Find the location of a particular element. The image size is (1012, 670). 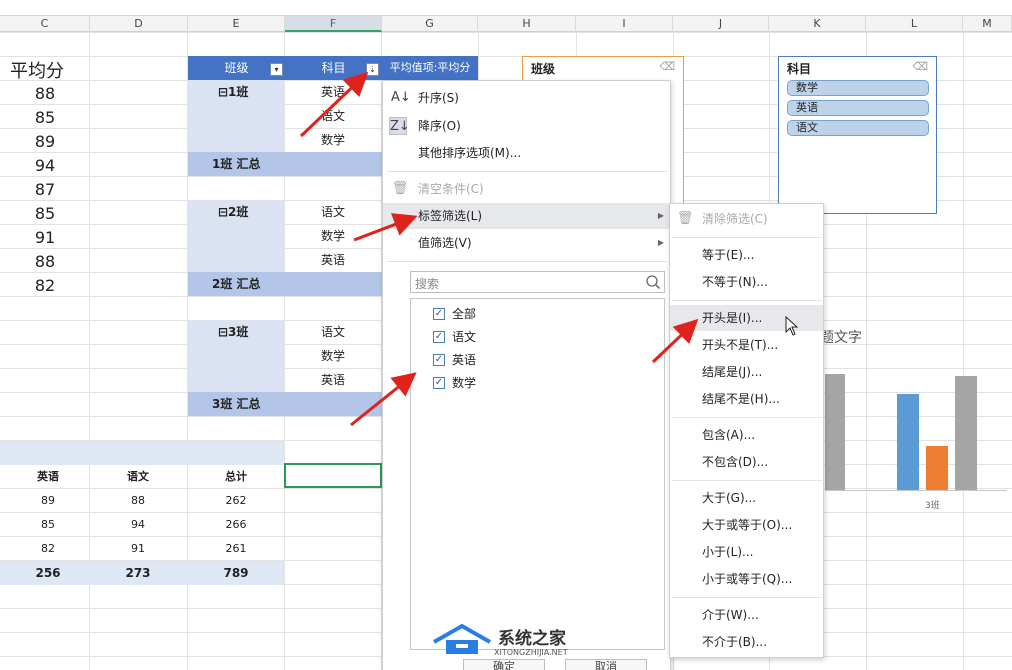

bottom-table-total: 789 is located at coordinates (236, 573).